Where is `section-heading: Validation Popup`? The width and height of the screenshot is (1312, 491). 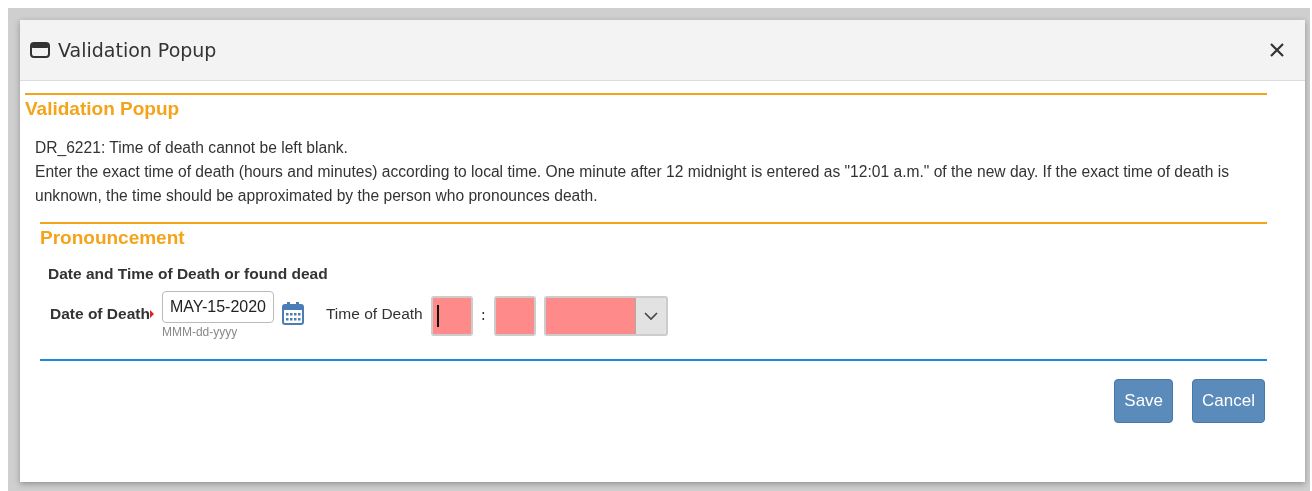 section-heading: Validation Popup is located at coordinates (103, 109).